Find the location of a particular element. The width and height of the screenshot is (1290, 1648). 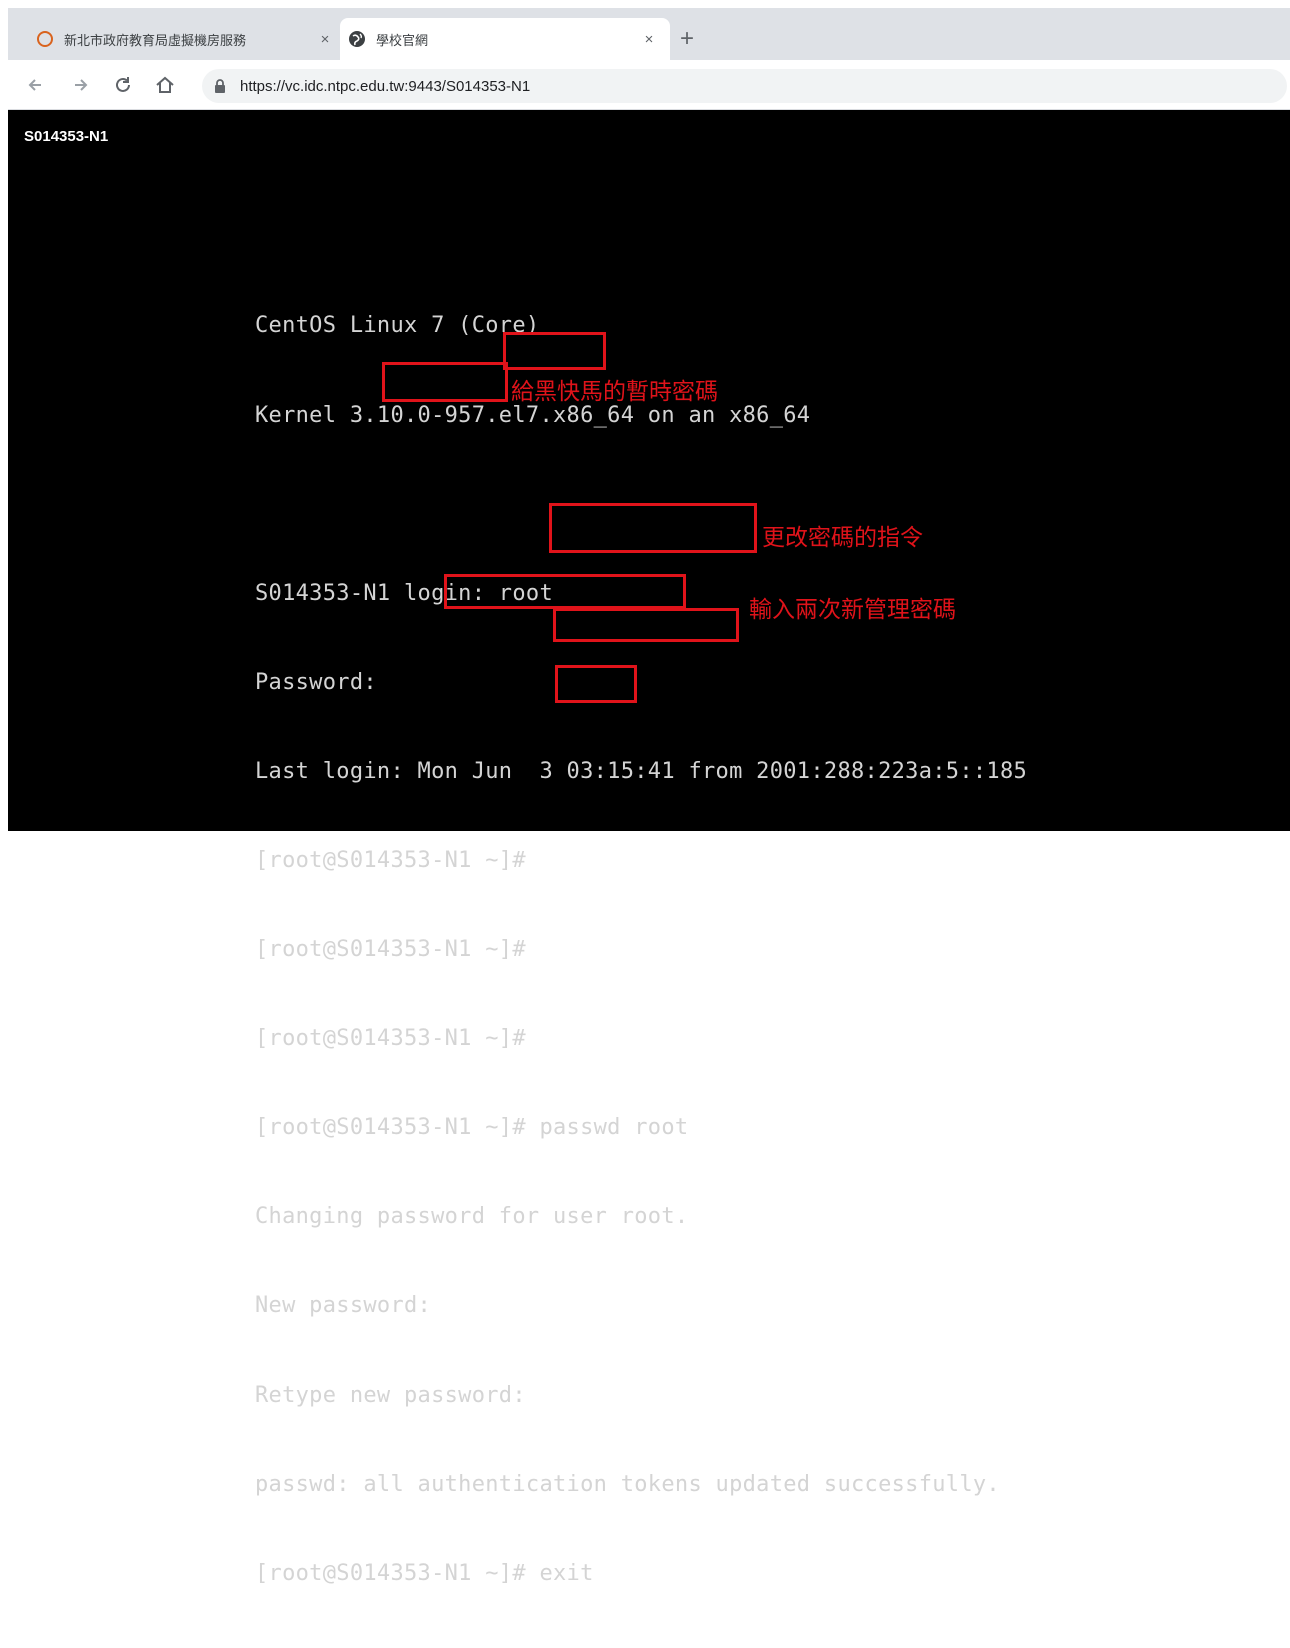

terminal-line: [root@S014353-N1 ~]# exit is located at coordinates (424, 1573).